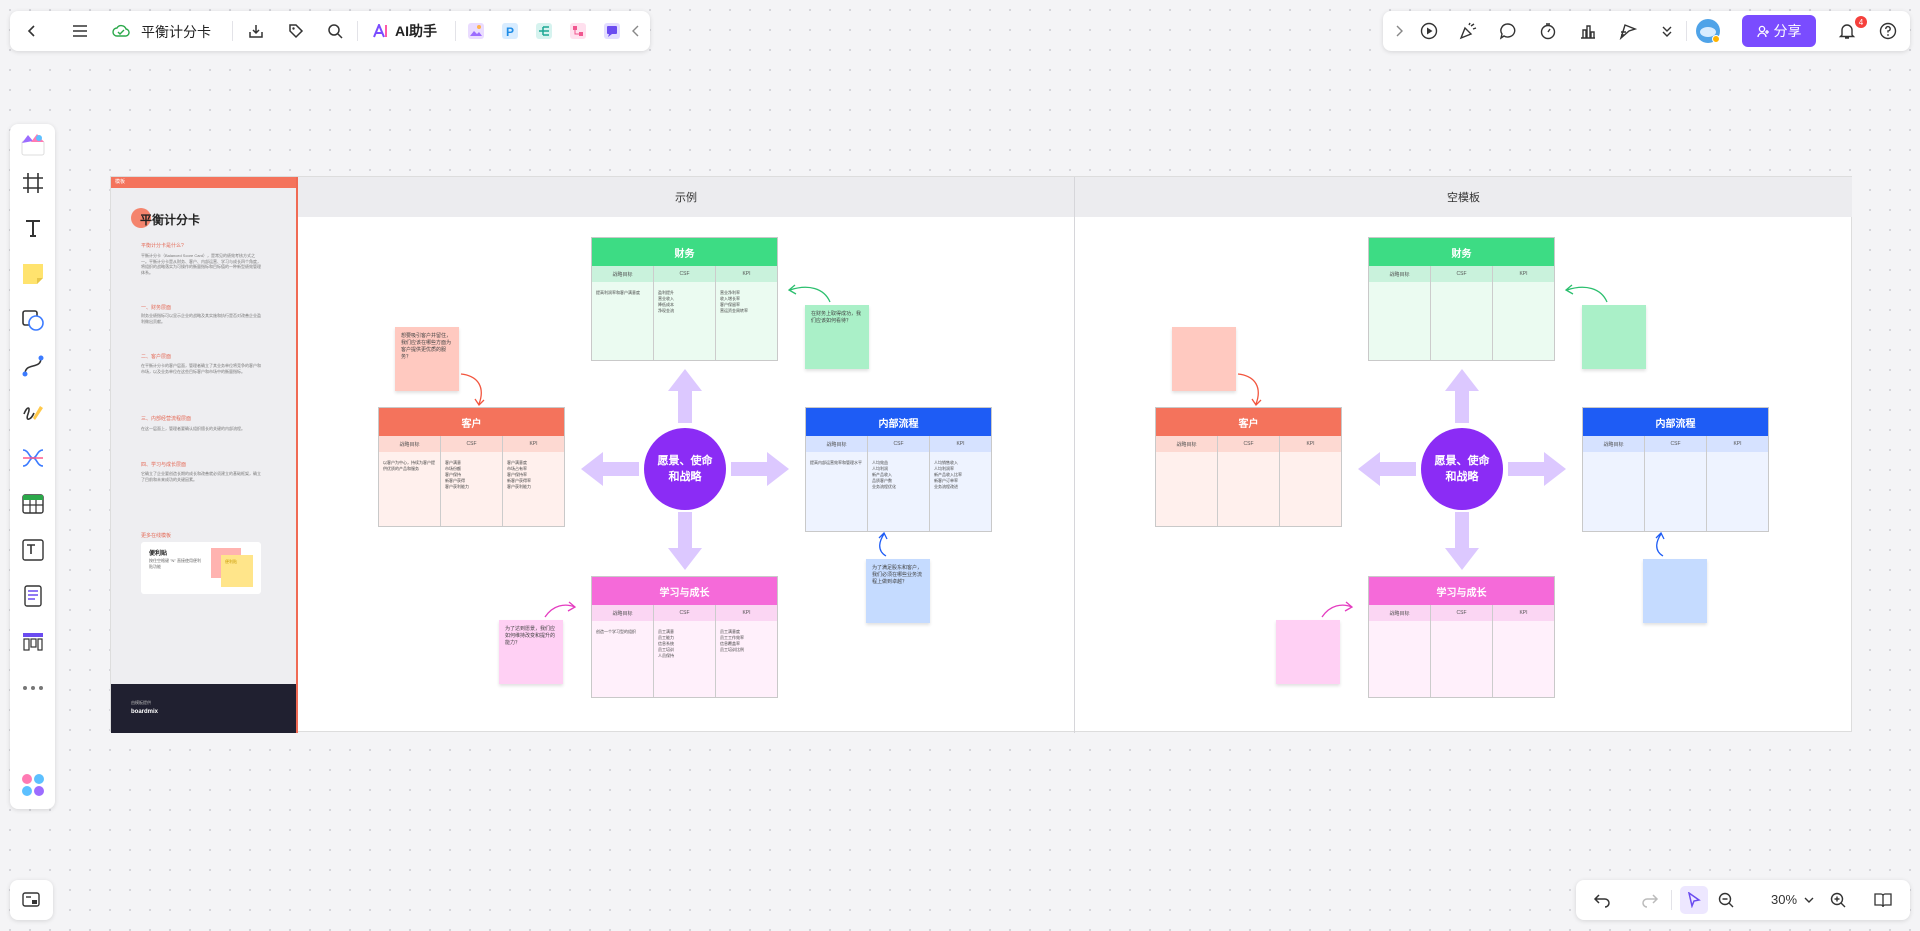 This screenshot has width=1920, height=931. What do you see at coordinates (1838, 900) in the screenshot?
I see `zoom-in-icon` at bounding box center [1838, 900].